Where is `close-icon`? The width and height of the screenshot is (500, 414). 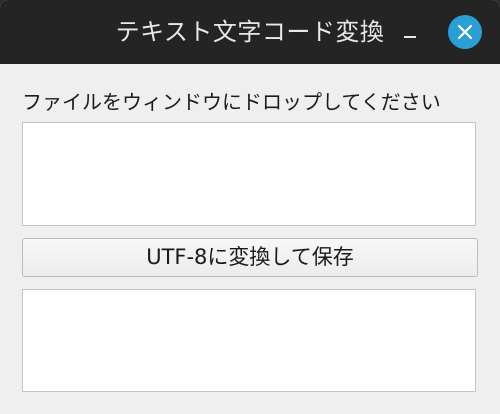 close-icon is located at coordinates (465, 32).